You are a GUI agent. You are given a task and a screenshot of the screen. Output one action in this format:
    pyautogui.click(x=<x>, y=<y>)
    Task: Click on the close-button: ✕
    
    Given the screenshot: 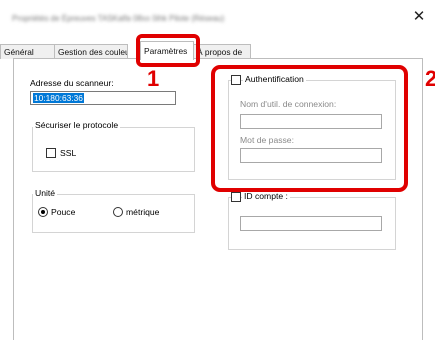 What is the action you would take?
    pyautogui.click(x=419, y=17)
    